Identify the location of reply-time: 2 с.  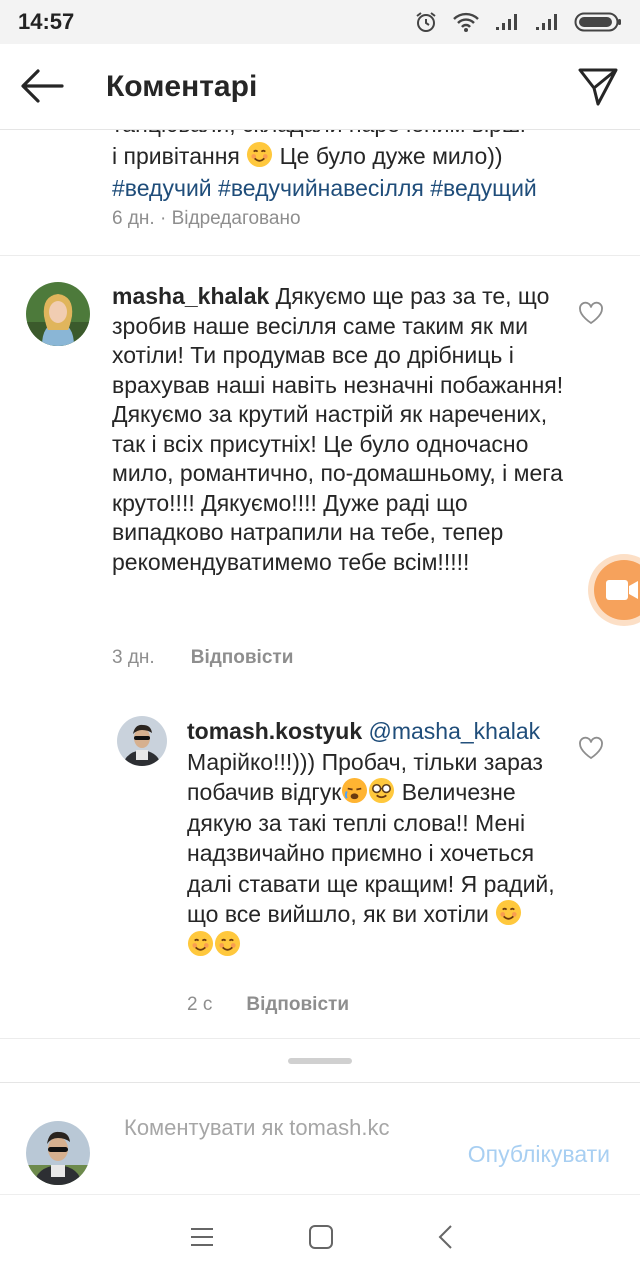
(200, 1004).